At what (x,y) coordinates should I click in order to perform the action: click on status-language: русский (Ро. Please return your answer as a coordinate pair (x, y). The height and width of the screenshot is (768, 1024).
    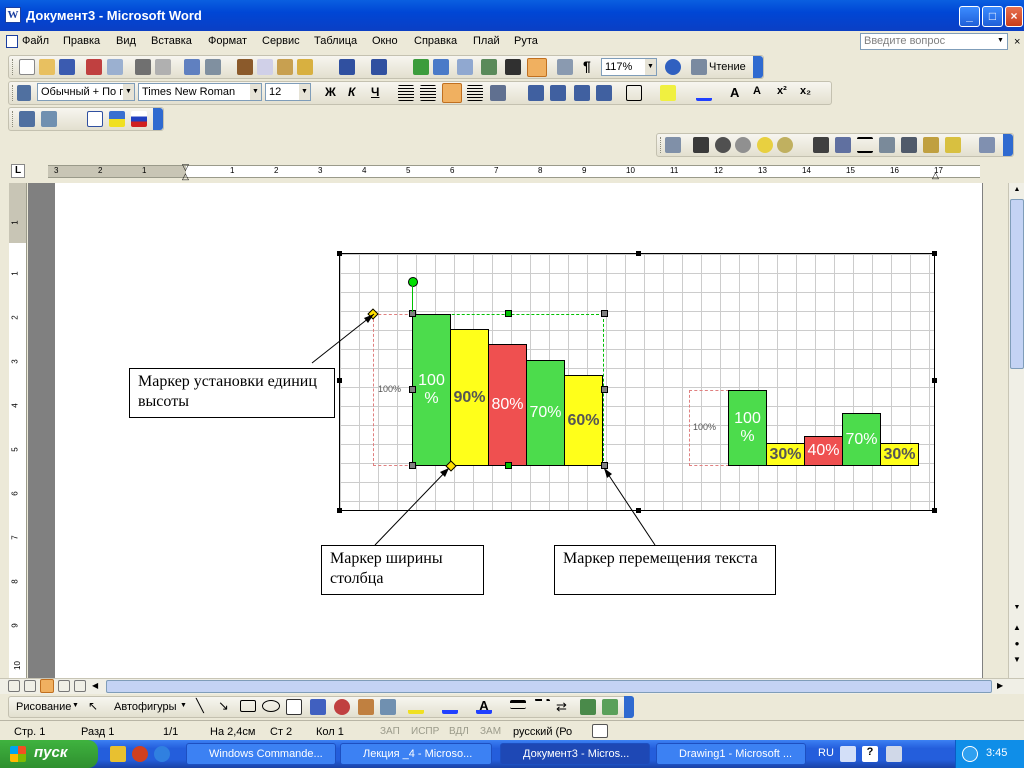
    Looking at the image, I should click on (542, 732).